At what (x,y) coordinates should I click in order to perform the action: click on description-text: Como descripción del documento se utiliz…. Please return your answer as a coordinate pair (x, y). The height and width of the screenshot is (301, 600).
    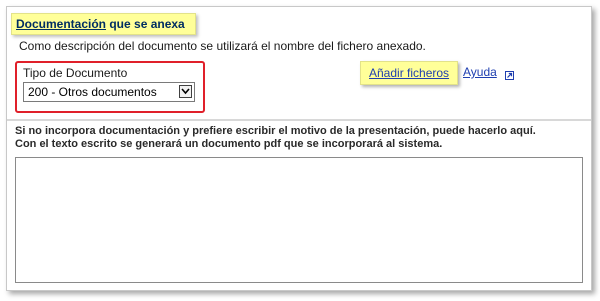
    Looking at the image, I should click on (222, 46).